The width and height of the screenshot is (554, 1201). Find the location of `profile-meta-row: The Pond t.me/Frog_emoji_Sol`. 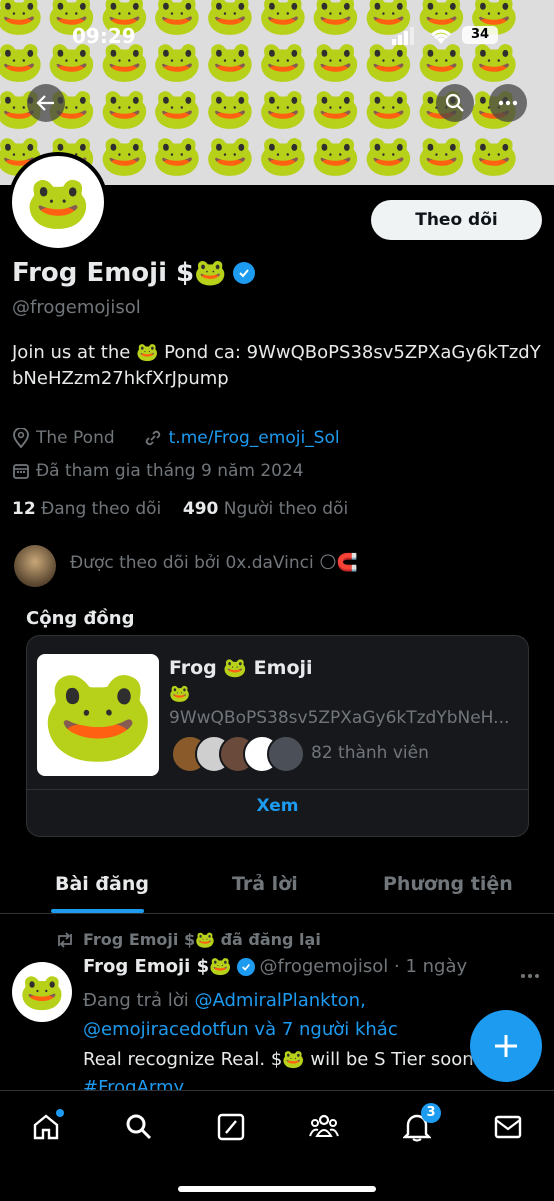

profile-meta-row: The Pond t.me/Frog_emoji_Sol is located at coordinates (176, 438).